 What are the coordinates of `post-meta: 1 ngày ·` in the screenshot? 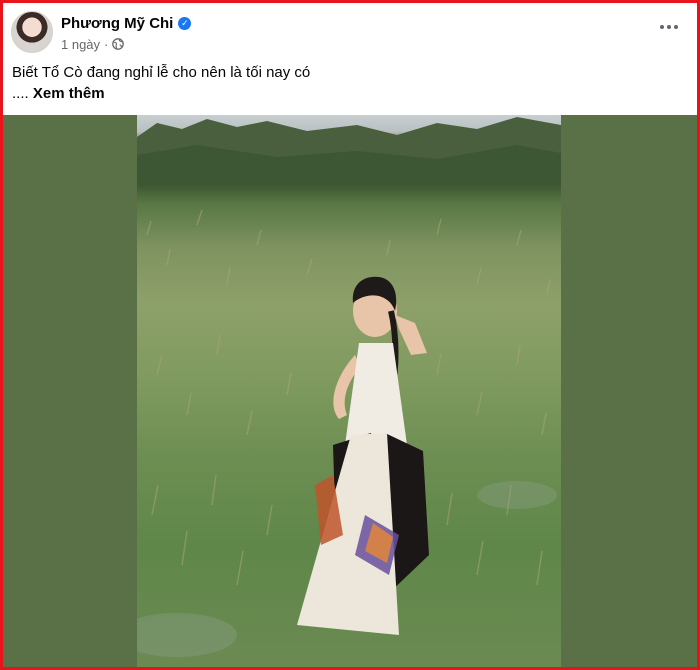 It's located at (93, 44).